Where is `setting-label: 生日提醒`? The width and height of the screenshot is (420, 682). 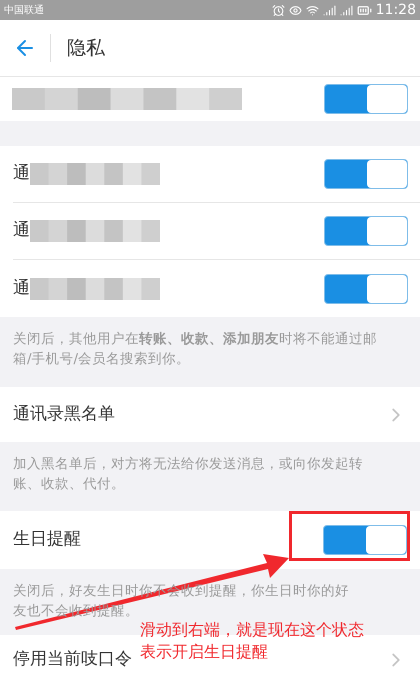 setting-label: 生日提醒 is located at coordinates (47, 540).